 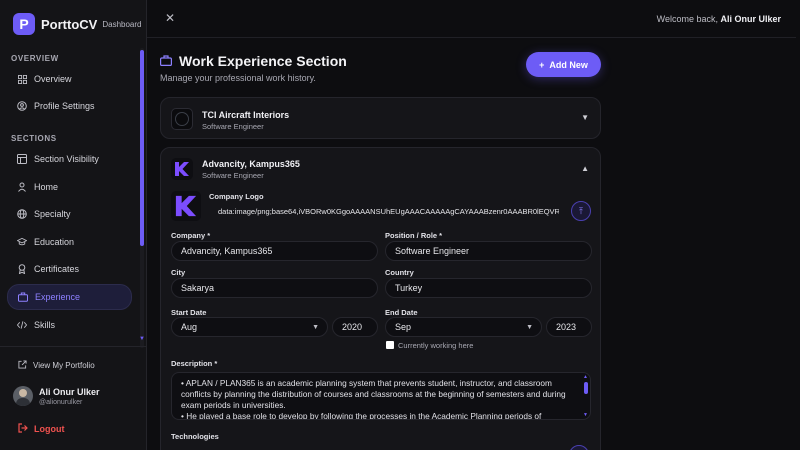 What do you see at coordinates (23, 396) in the screenshot?
I see `avatar` at bounding box center [23, 396].